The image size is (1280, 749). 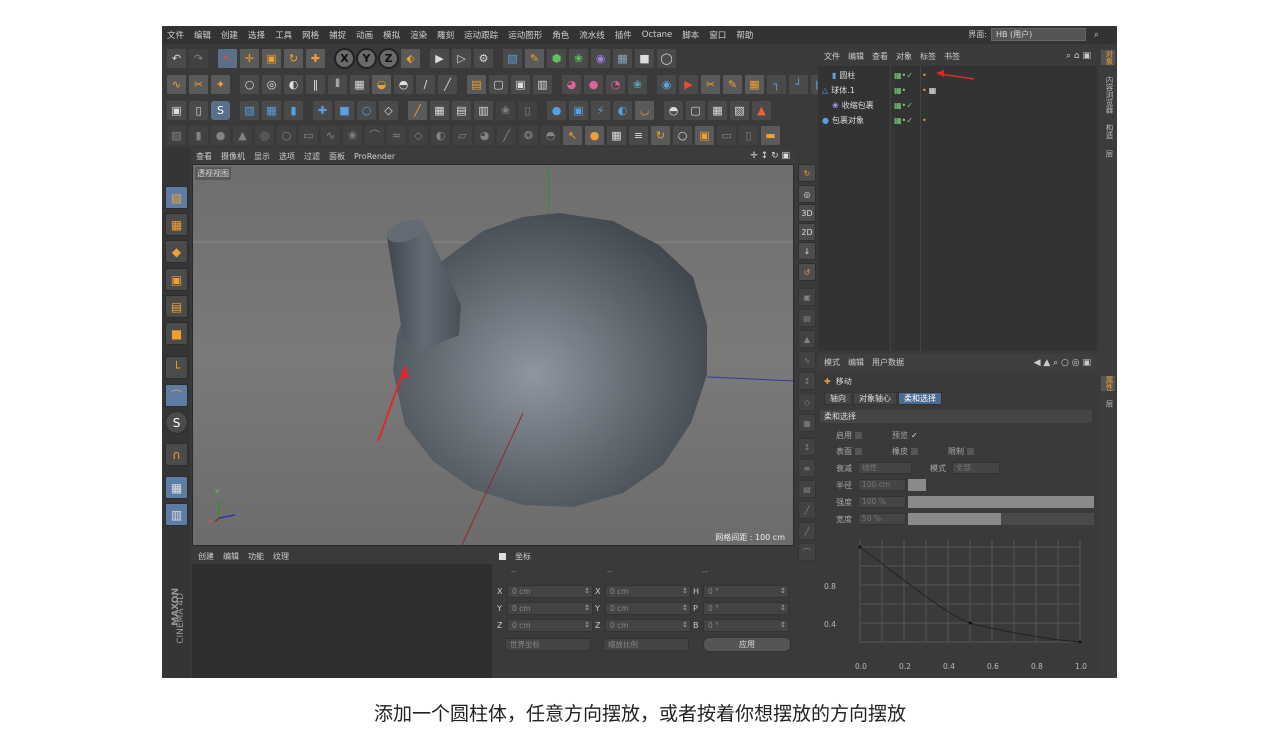 I want to click on strength-field: 100 %, so click(x=882, y=502).